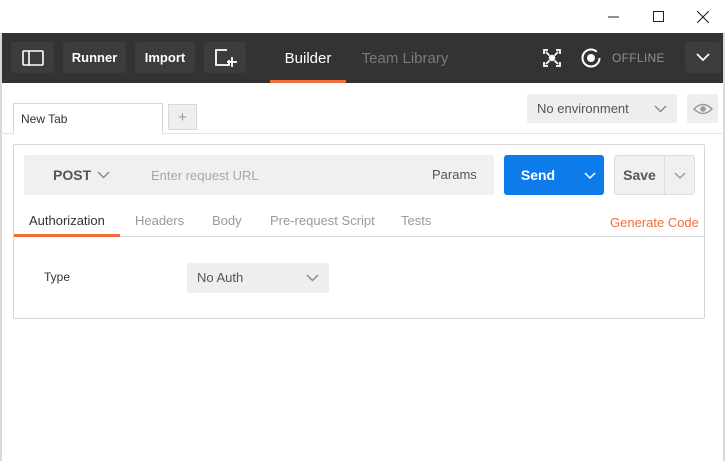 The width and height of the screenshot is (725, 461). I want to click on maximize-icon, so click(658, 16).